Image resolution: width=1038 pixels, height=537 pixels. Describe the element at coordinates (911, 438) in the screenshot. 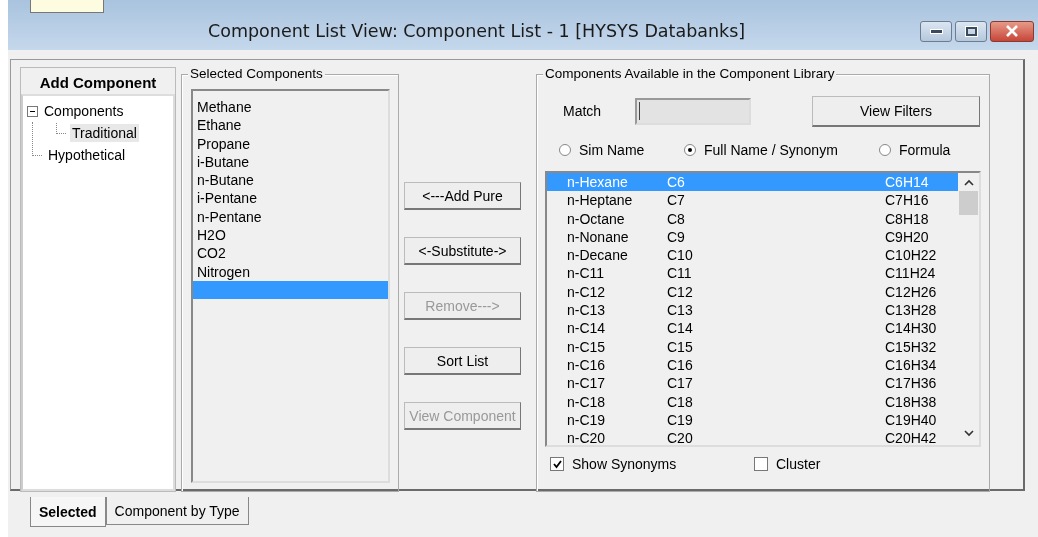

I see `table-cell: C20H42` at that location.